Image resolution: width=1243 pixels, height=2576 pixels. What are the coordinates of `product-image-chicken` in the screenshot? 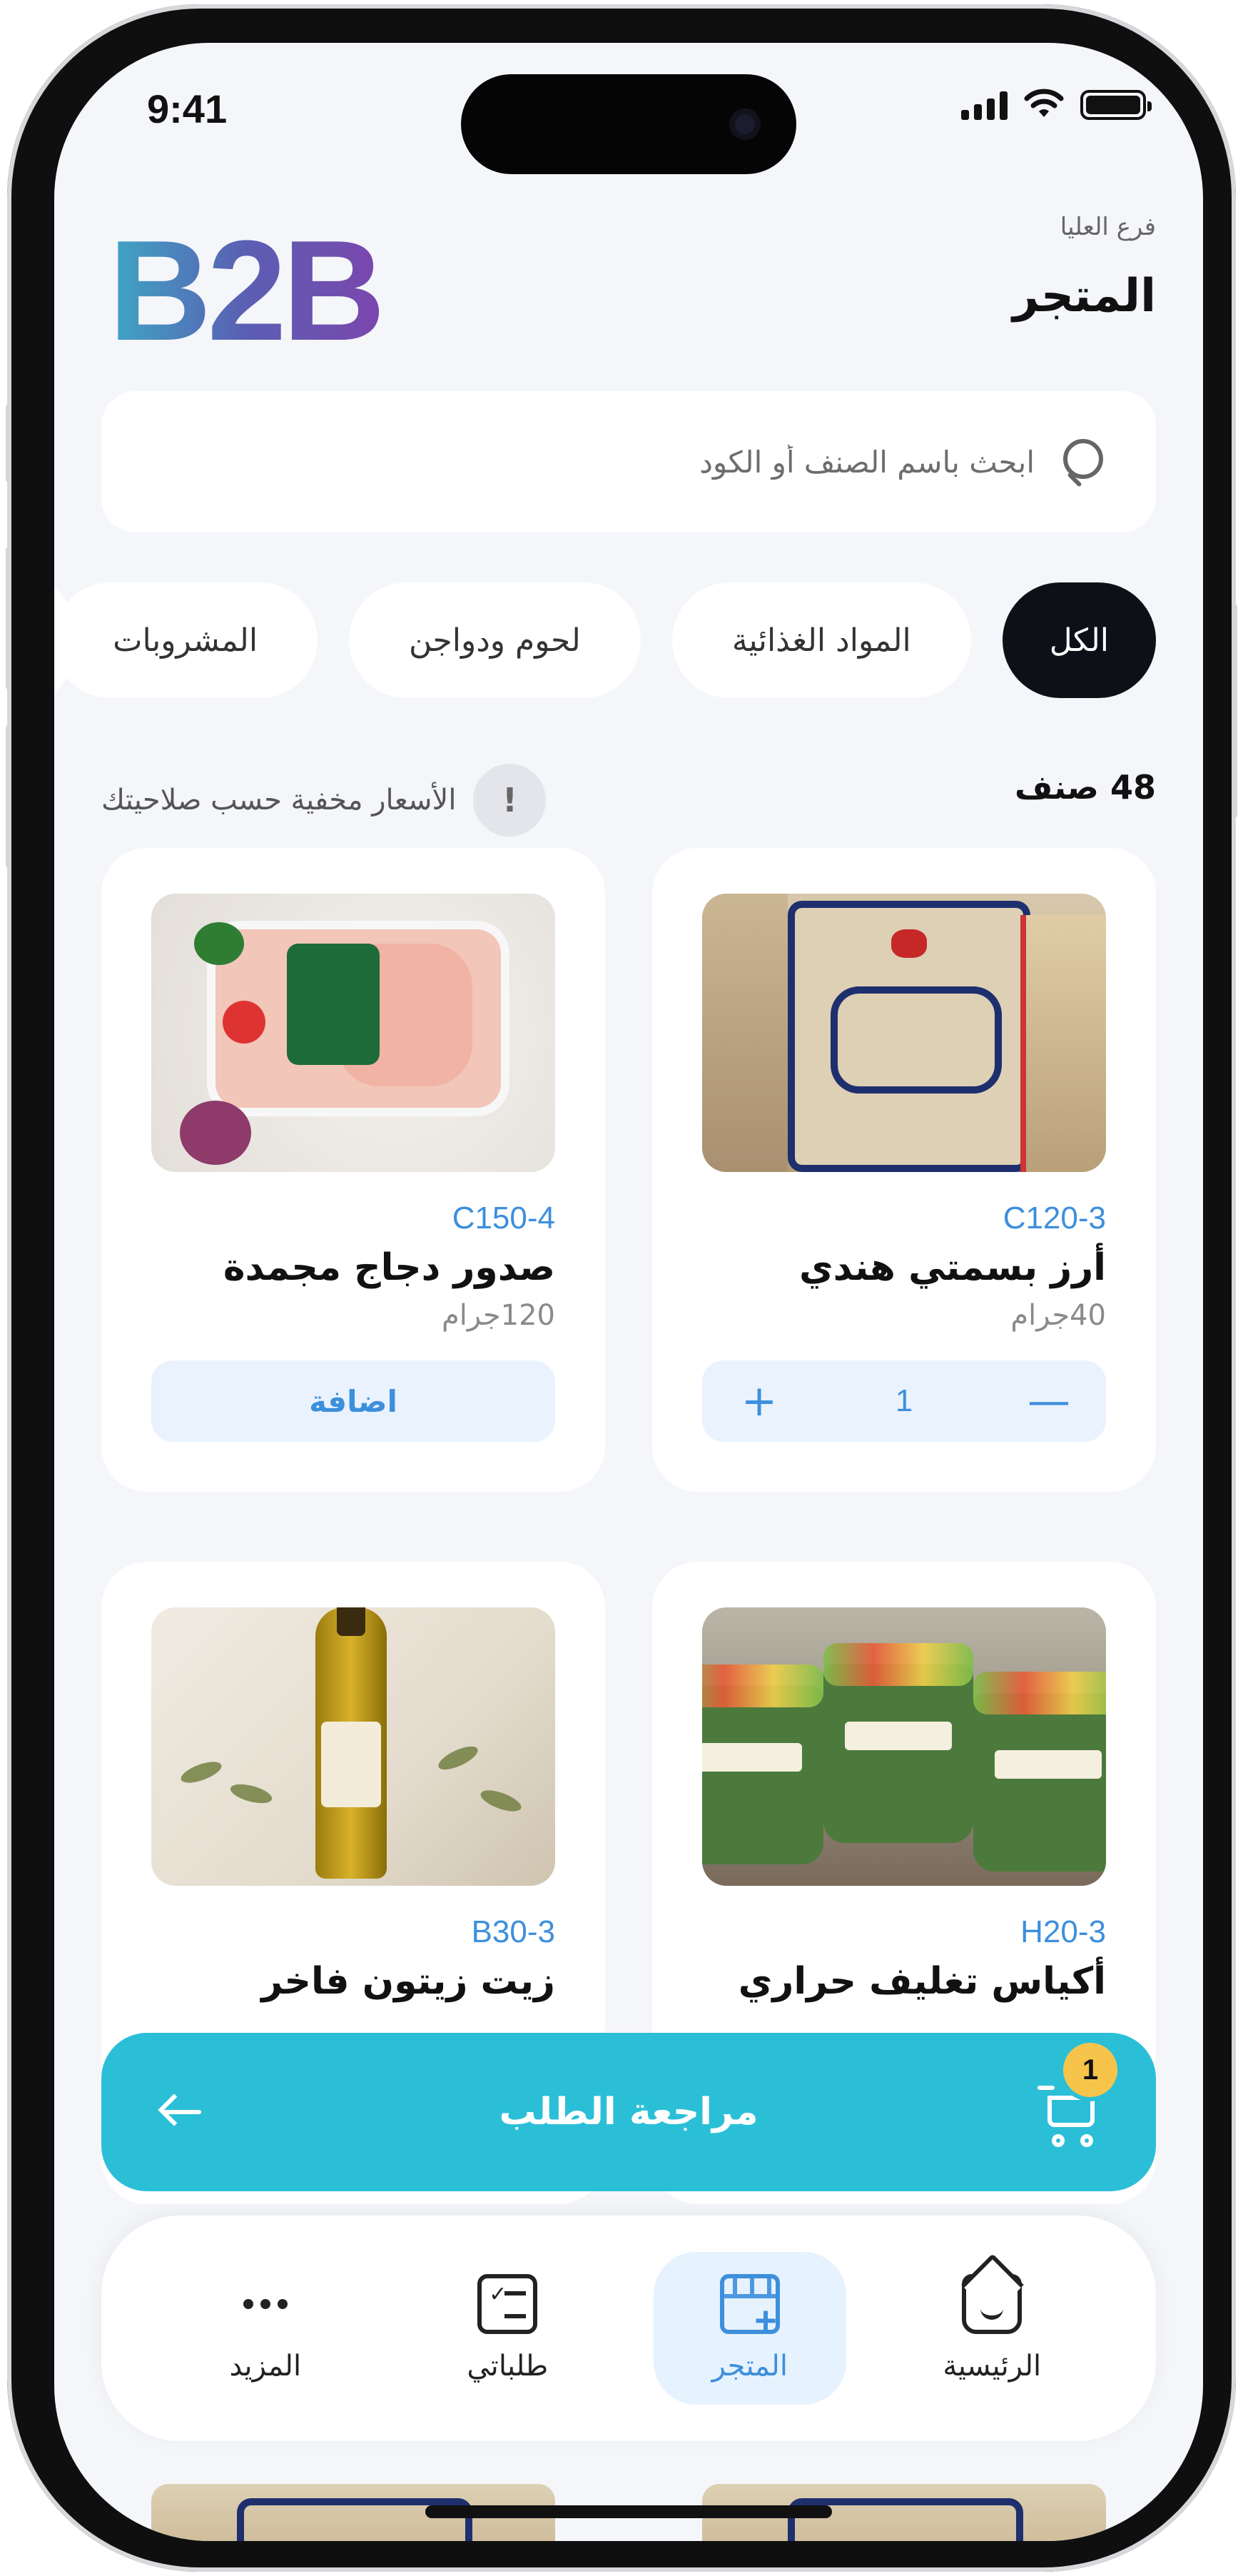 It's located at (353, 1033).